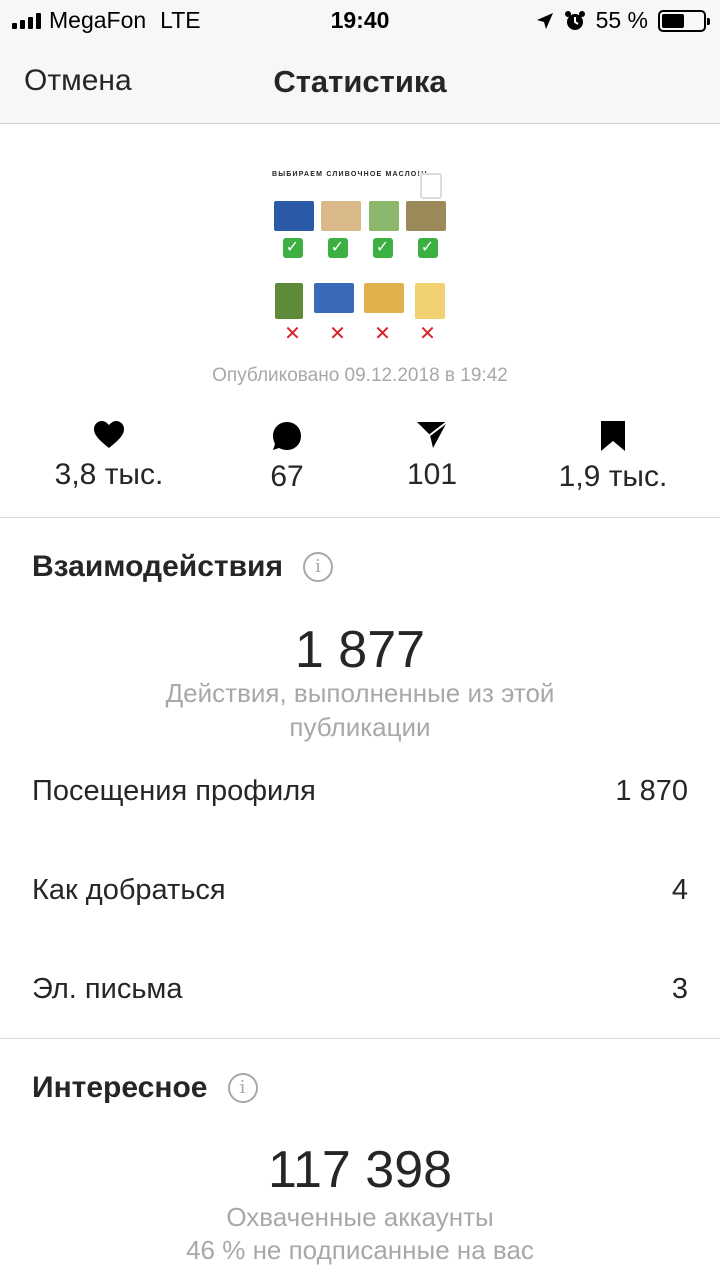 This screenshot has height=1280, width=720. Describe the element at coordinates (360, 890) in the screenshot. I see `metric-row-directions: Как добраться 4` at that location.